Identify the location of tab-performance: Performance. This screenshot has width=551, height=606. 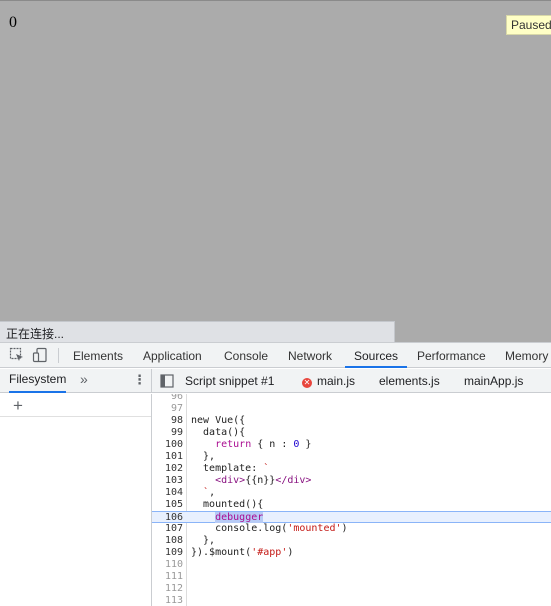
(451, 355).